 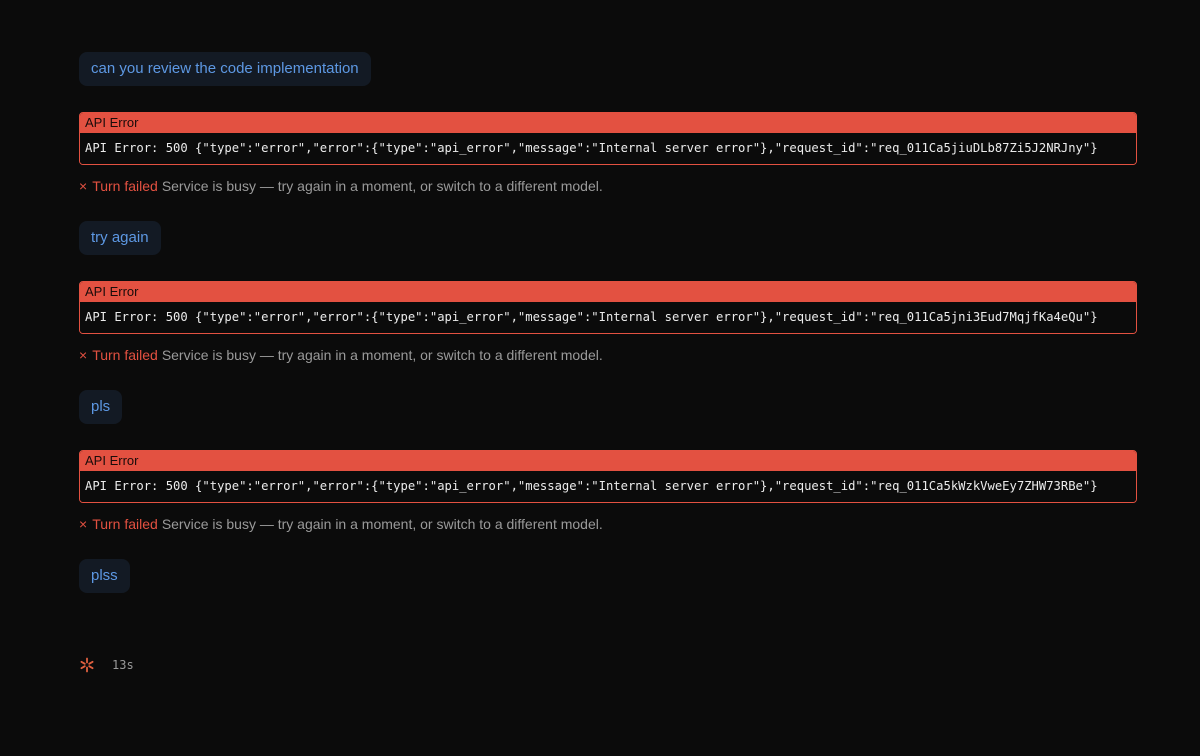 I want to click on asterisk-spinner-icon, so click(x=87, y=665).